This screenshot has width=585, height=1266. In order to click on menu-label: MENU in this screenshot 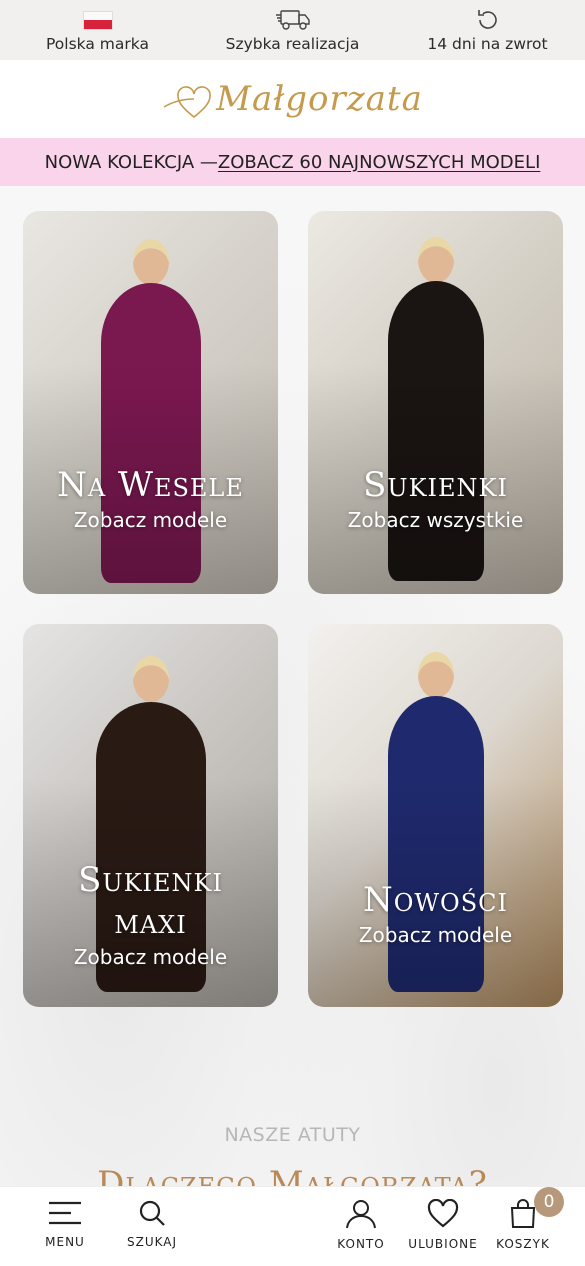, I will do `click(65, 1242)`.